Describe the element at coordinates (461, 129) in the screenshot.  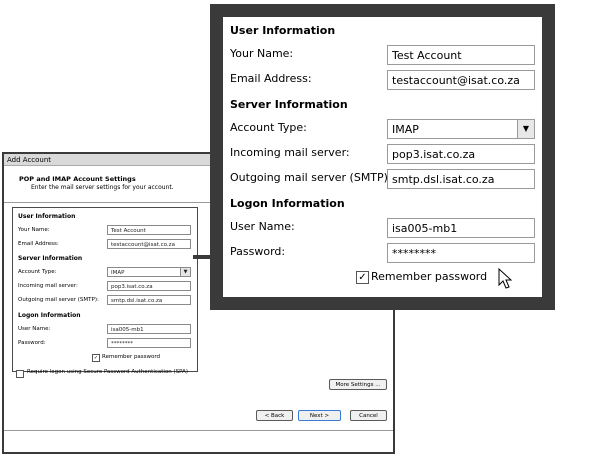
I see `zoom-account-type-select: IMAP ▼` at that location.